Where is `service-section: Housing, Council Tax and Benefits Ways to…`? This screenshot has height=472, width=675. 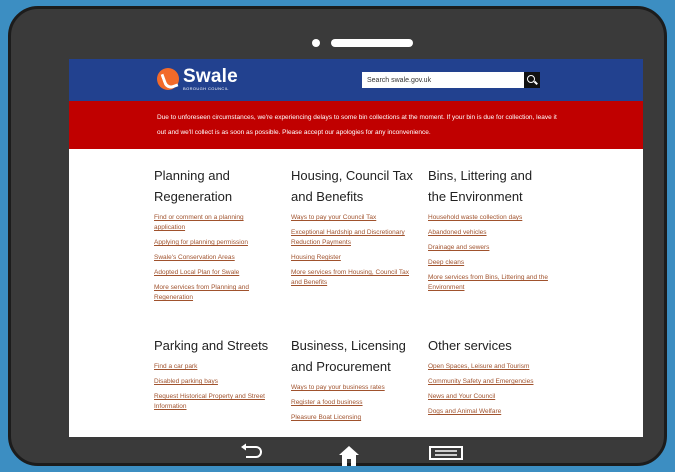 service-section: Housing, Council Tax and Benefits Ways to… is located at coordinates (352, 229).